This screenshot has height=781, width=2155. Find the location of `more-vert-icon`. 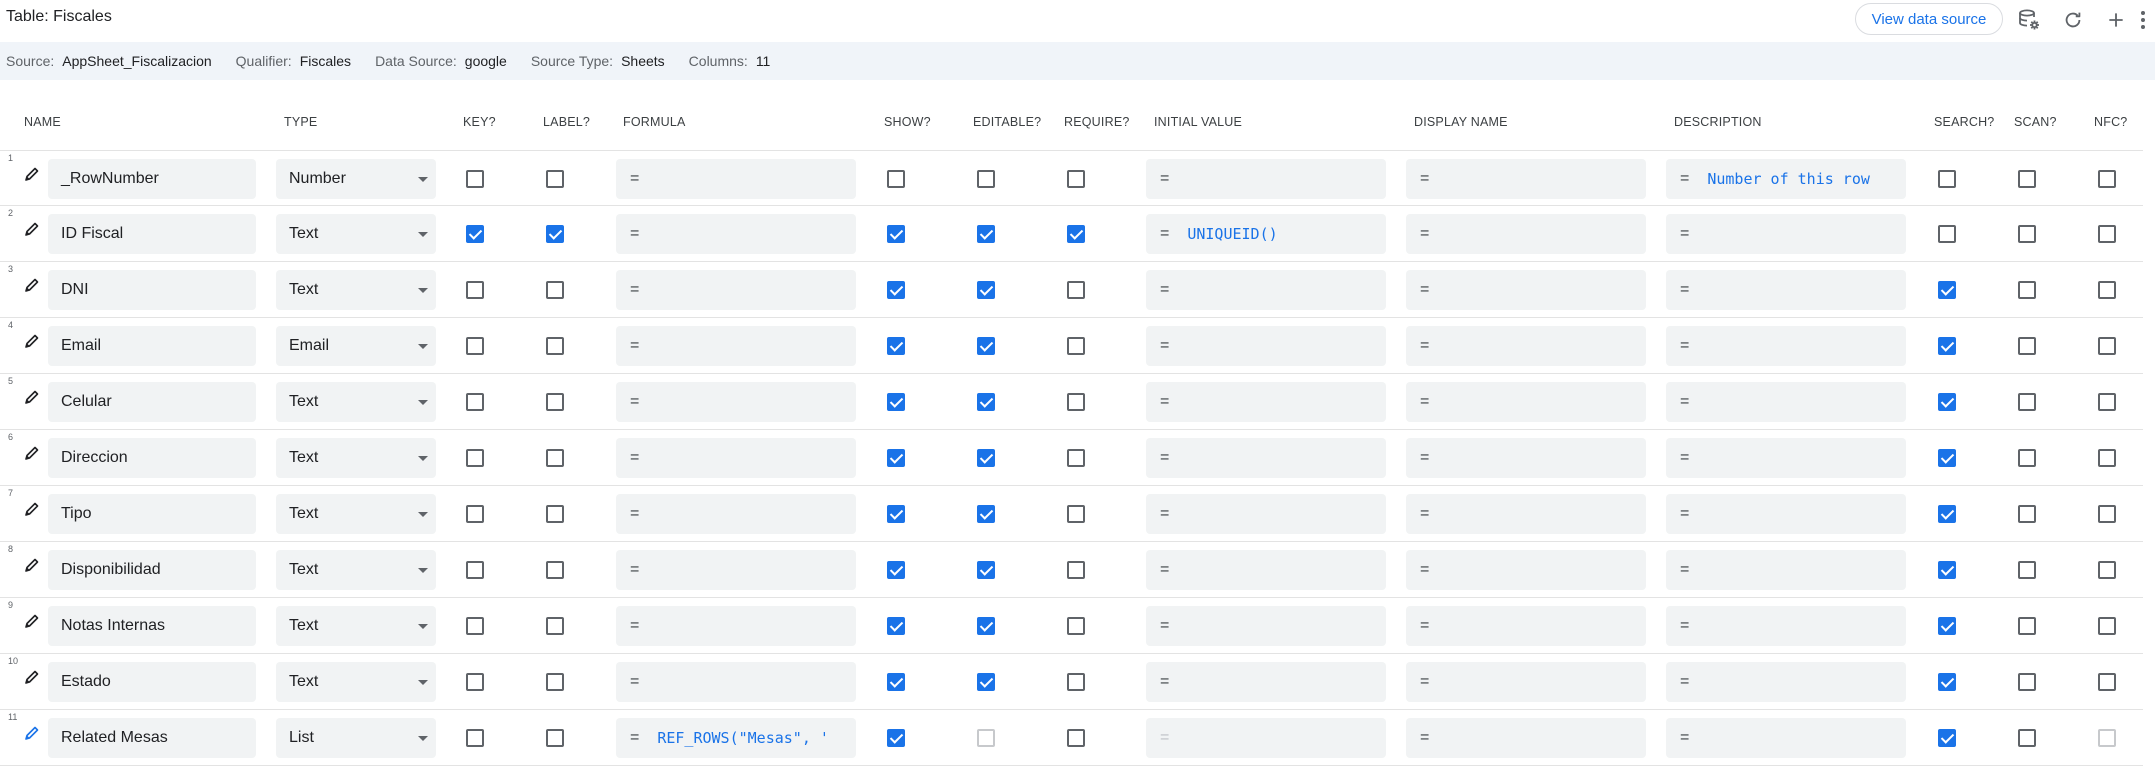

more-vert-icon is located at coordinates (2143, 20).